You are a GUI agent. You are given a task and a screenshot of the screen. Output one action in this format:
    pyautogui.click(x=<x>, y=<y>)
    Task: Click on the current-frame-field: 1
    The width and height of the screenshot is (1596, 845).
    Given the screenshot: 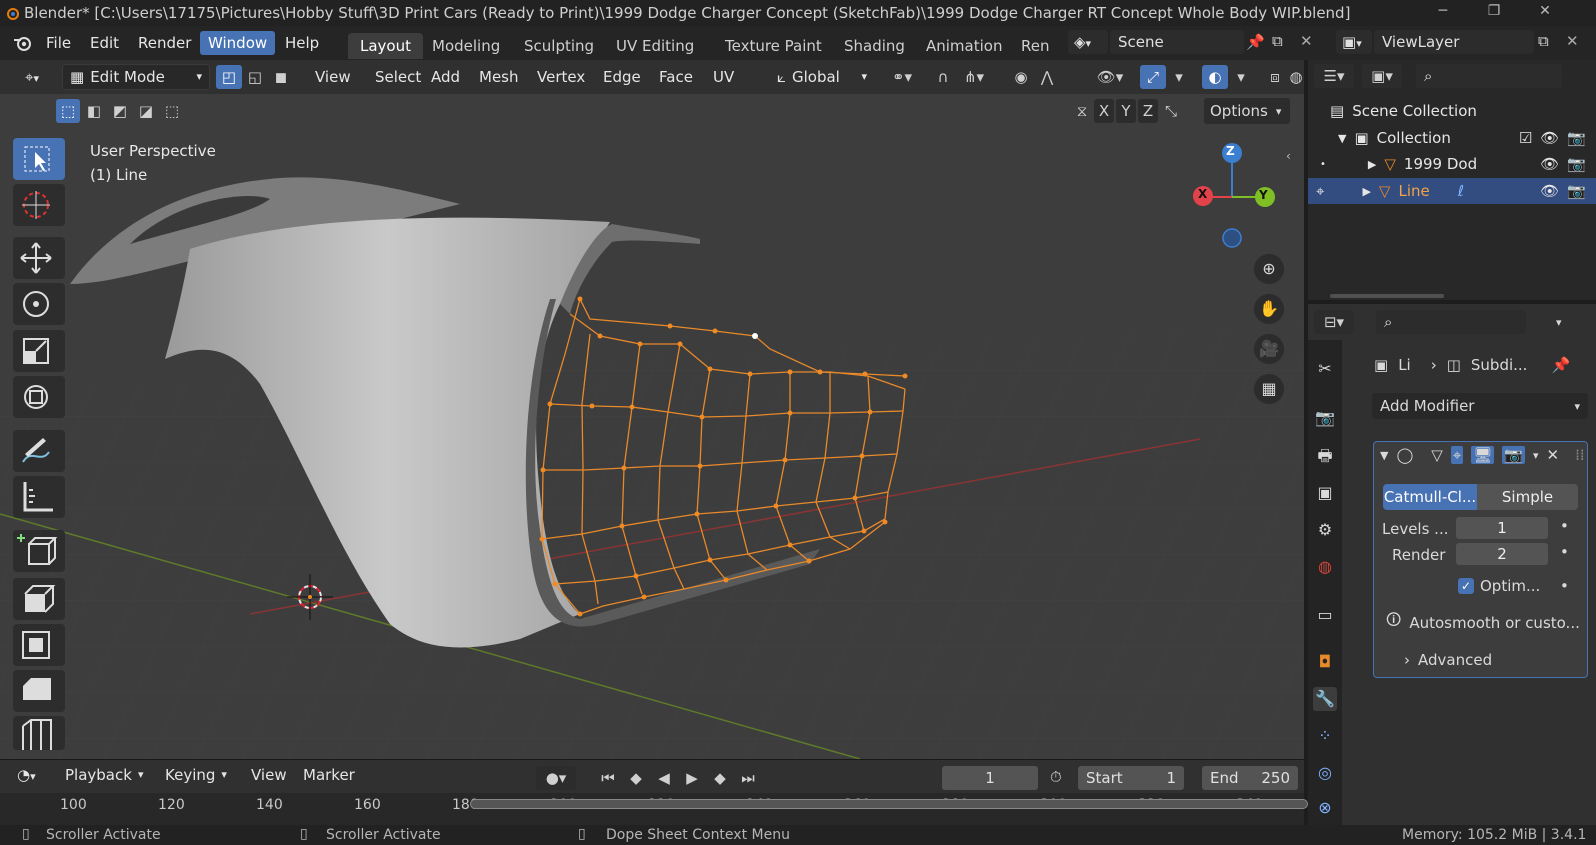 What is the action you would take?
    pyautogui.click(x=990, y=778)
    